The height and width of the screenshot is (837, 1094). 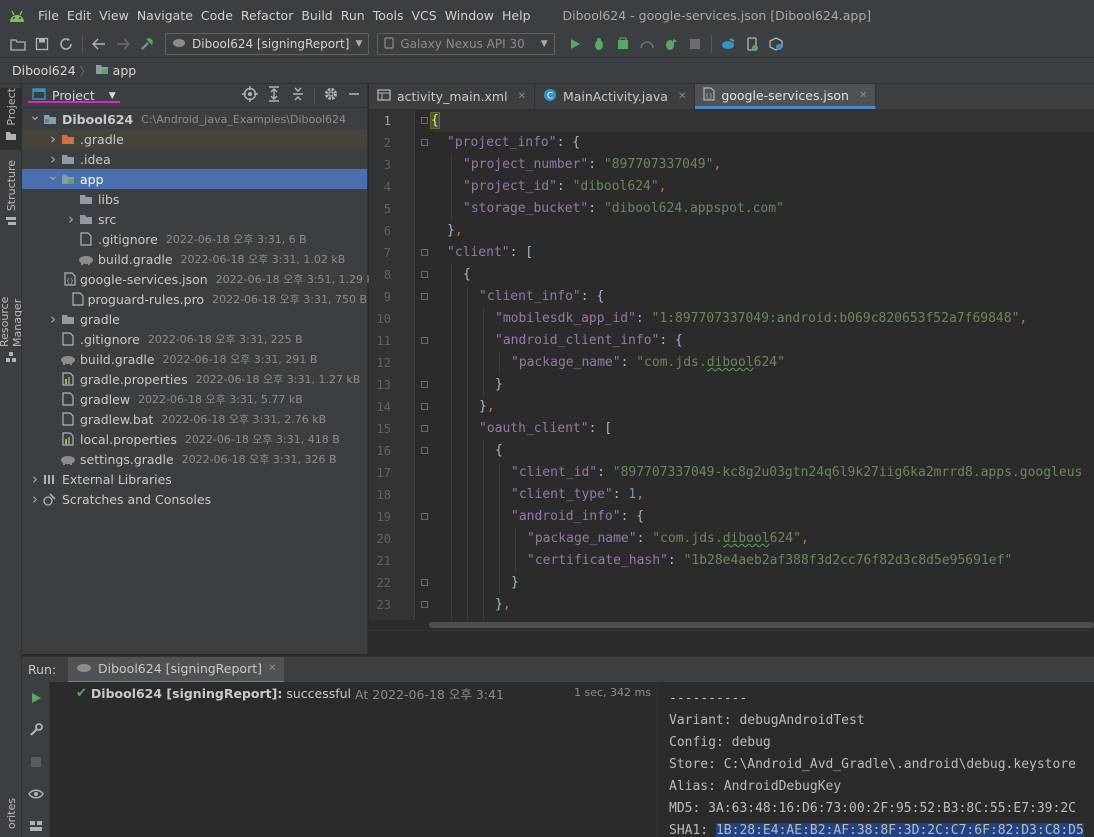 I want to click on run-play-icon, so click(x=575, y=44).